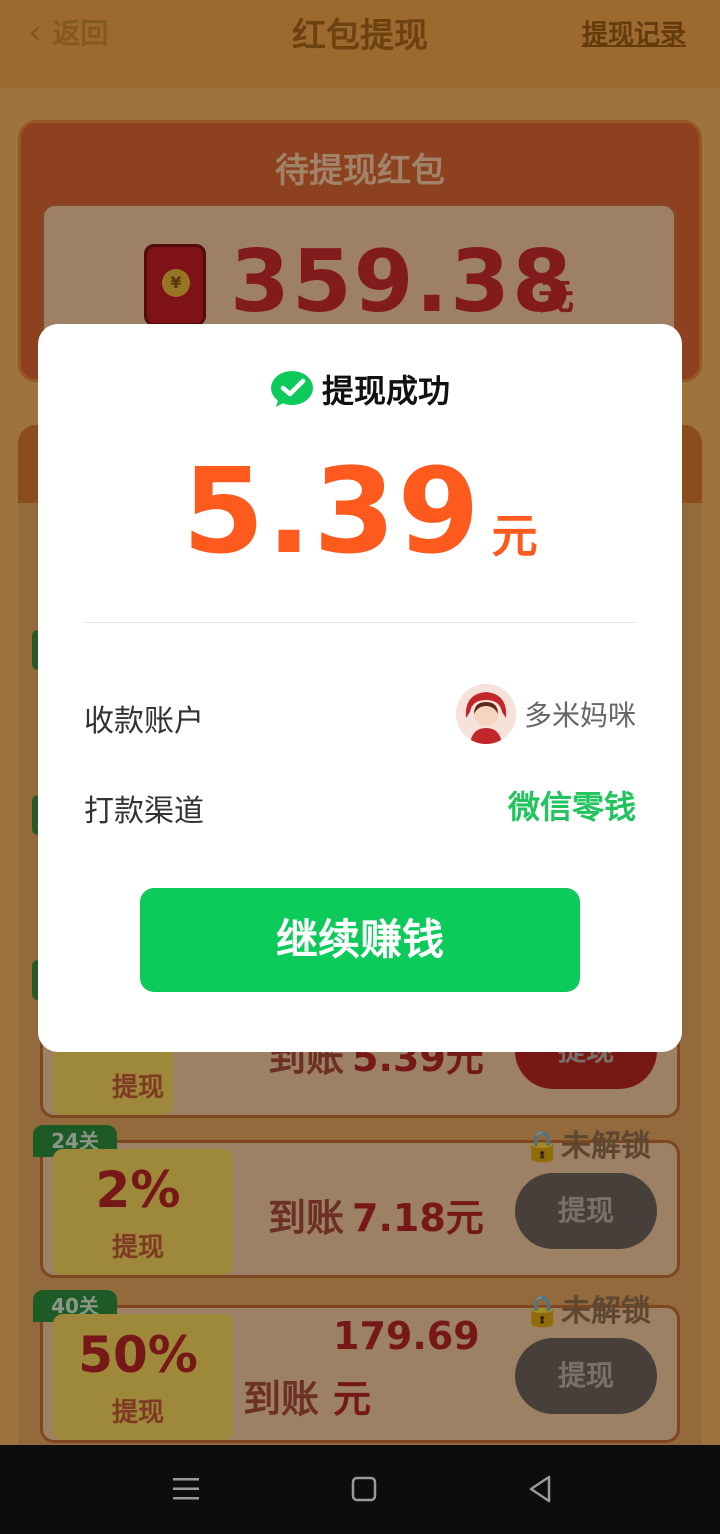 This screenshot has width=720, height=1534. Describe the element at coordinates (144, 811) in the screenshot. I see `channel-label: 打款渠道` at that location.